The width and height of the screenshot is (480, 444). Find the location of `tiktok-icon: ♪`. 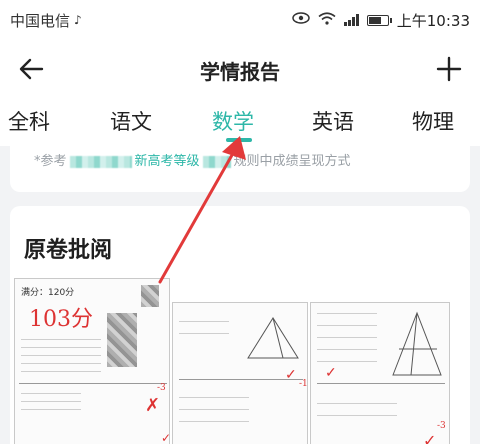

tiktok-icon: ♪ is located at coordinates (78, 20).